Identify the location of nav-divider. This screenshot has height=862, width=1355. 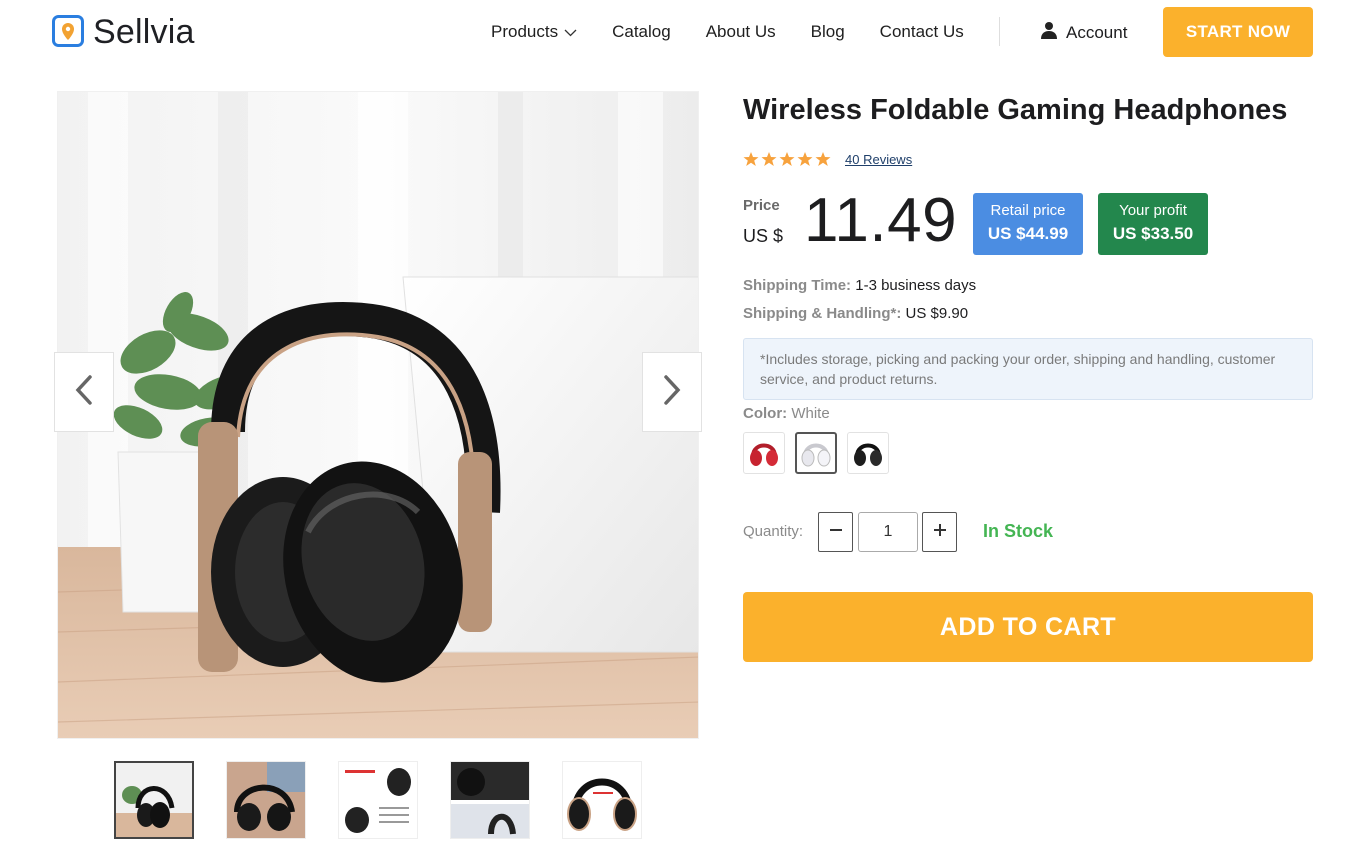
(999, 31).